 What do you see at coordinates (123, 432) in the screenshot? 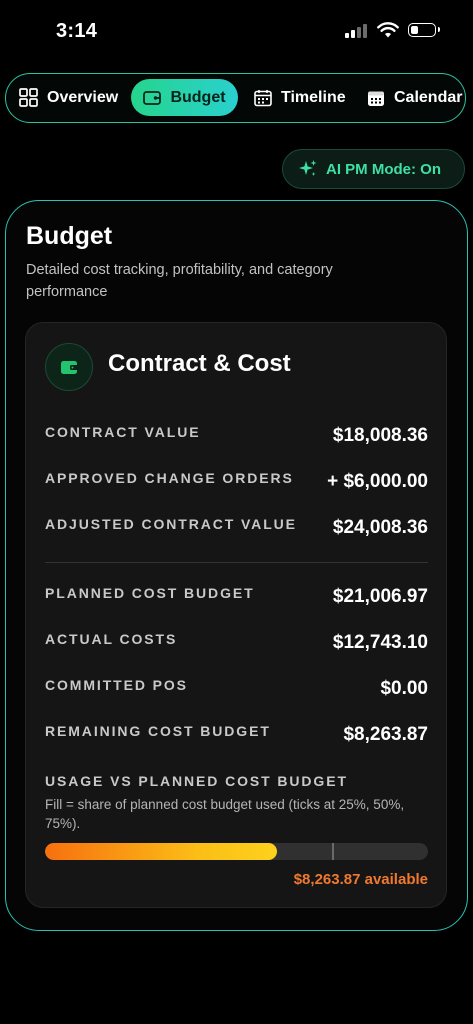
I see `contract-value-label: CONTRACT VALUE` at bounding box center [123, 432].